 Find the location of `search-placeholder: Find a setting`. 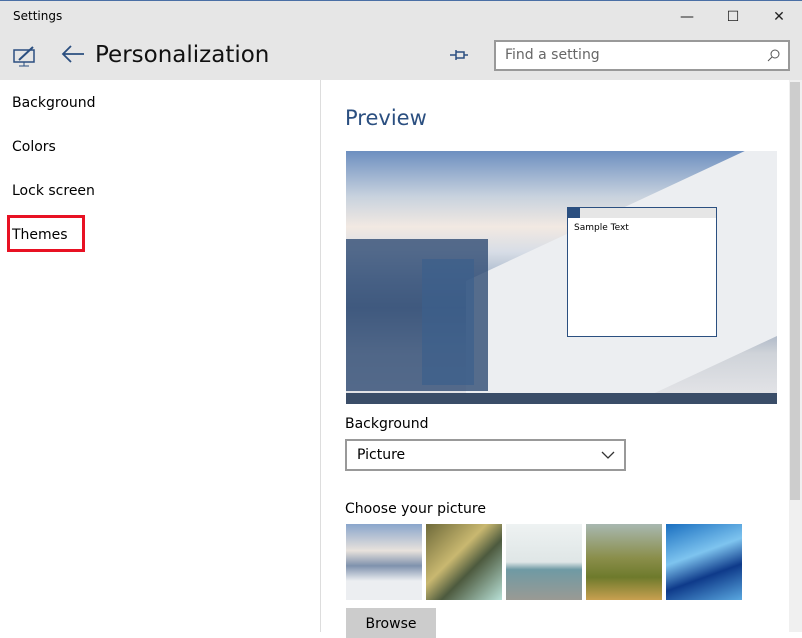

search-placeholder: Find a setting is located at coordinates (552, 55).